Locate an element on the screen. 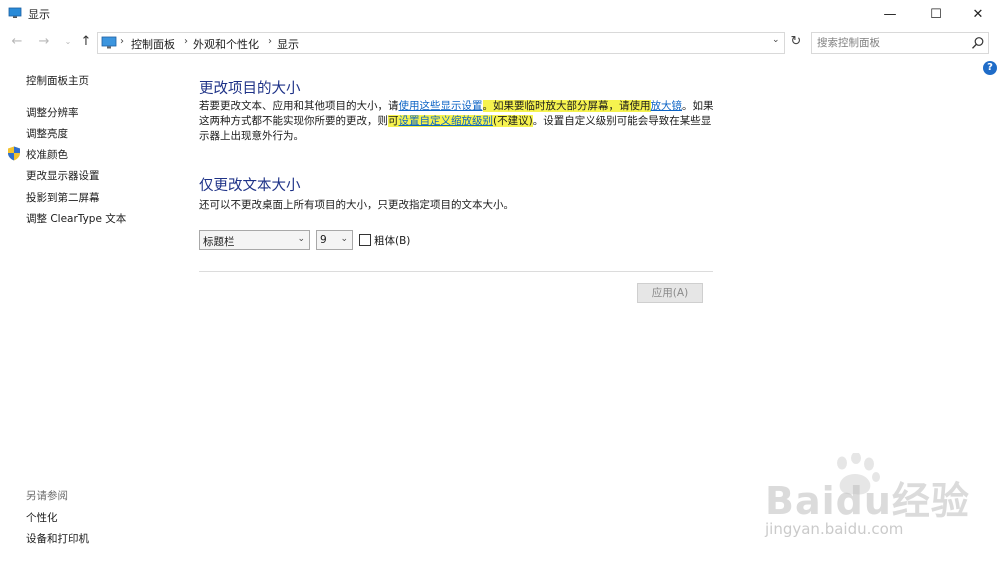  forward-button: → is located at coordinates (44, 42).